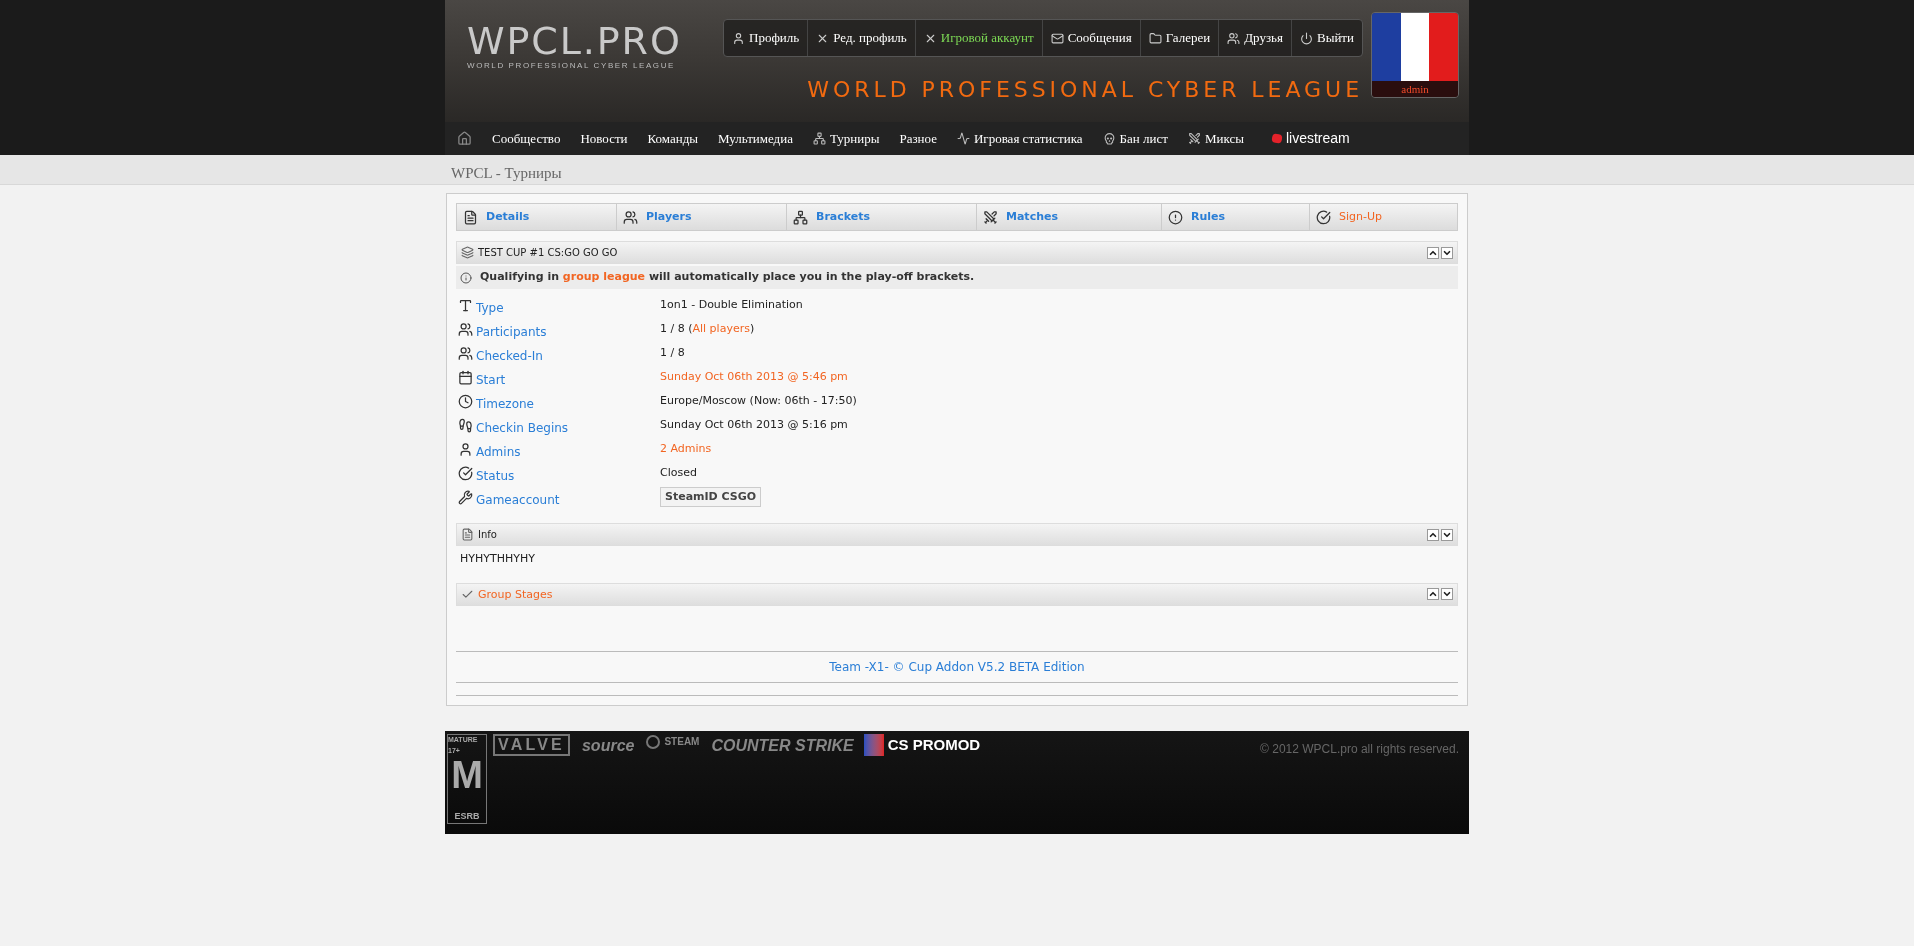 The image size is (1914, 946). What do you see at coordinates (522, 428) in the screenshot?
I see `field-label: Checkin Begins` at bounding box center [522, 428].